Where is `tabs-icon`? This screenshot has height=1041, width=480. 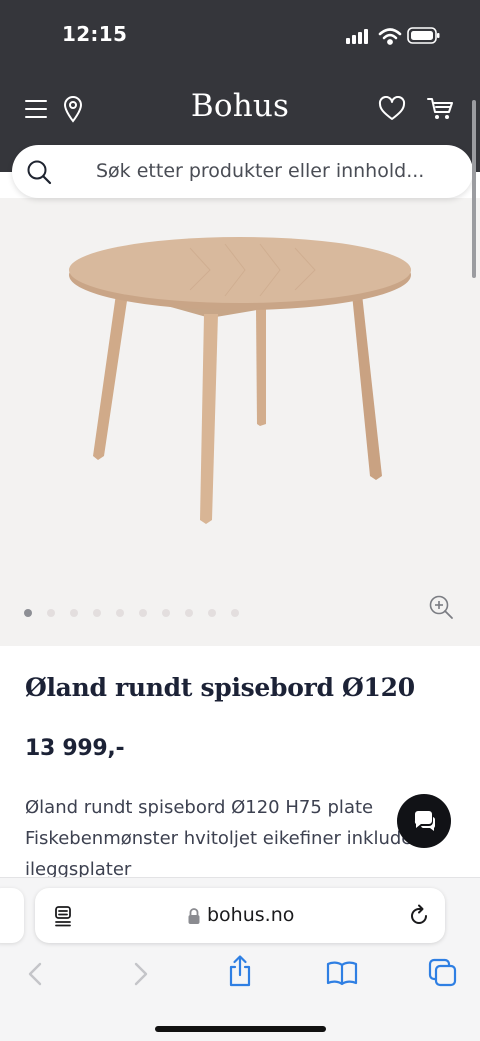
tabs-icon is located at coordinates (443, 973).